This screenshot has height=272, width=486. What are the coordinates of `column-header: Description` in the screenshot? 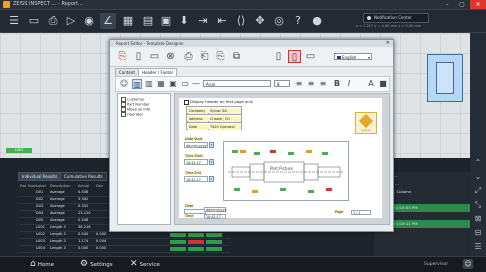 It's located at (60, 186).